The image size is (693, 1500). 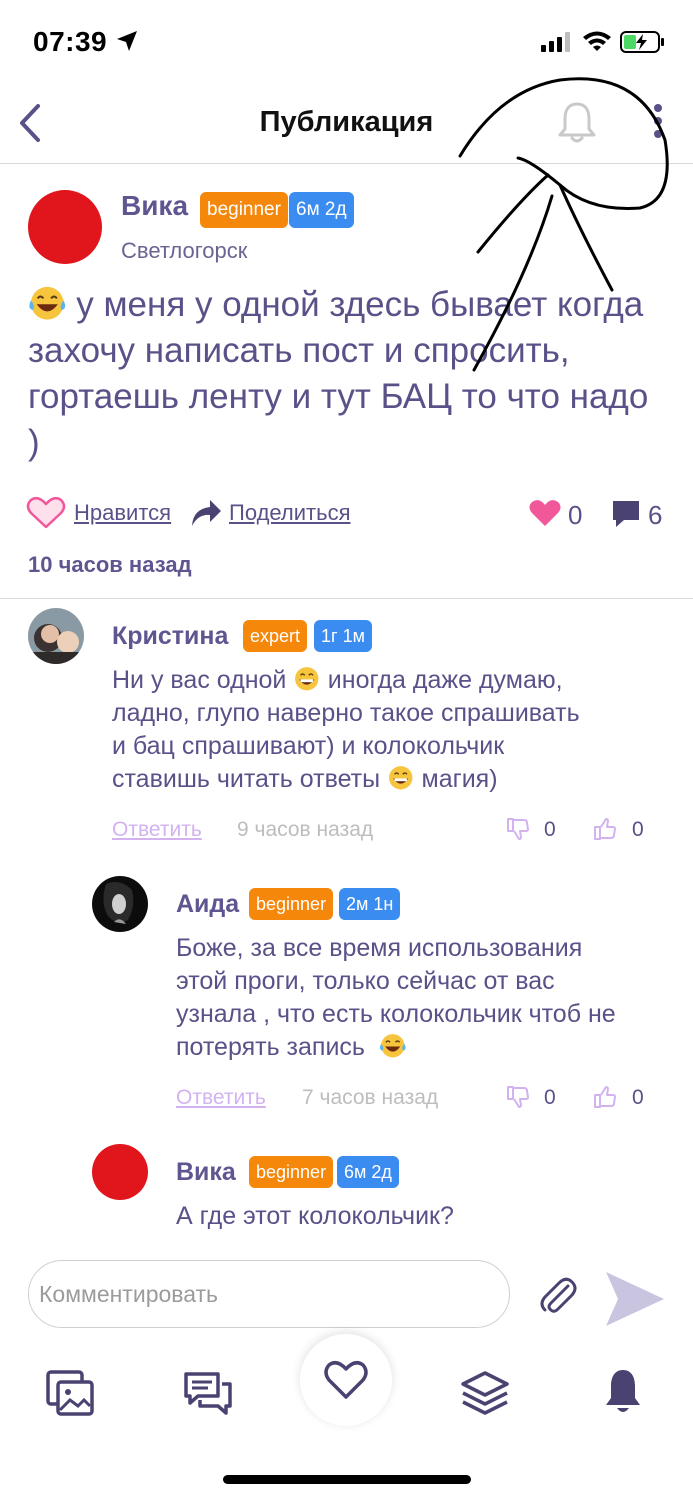 What do you see at coordinates (206, 1172) in the screenshot?
I see `comment-author-name: Вика` at bounding box center [206, 1172].